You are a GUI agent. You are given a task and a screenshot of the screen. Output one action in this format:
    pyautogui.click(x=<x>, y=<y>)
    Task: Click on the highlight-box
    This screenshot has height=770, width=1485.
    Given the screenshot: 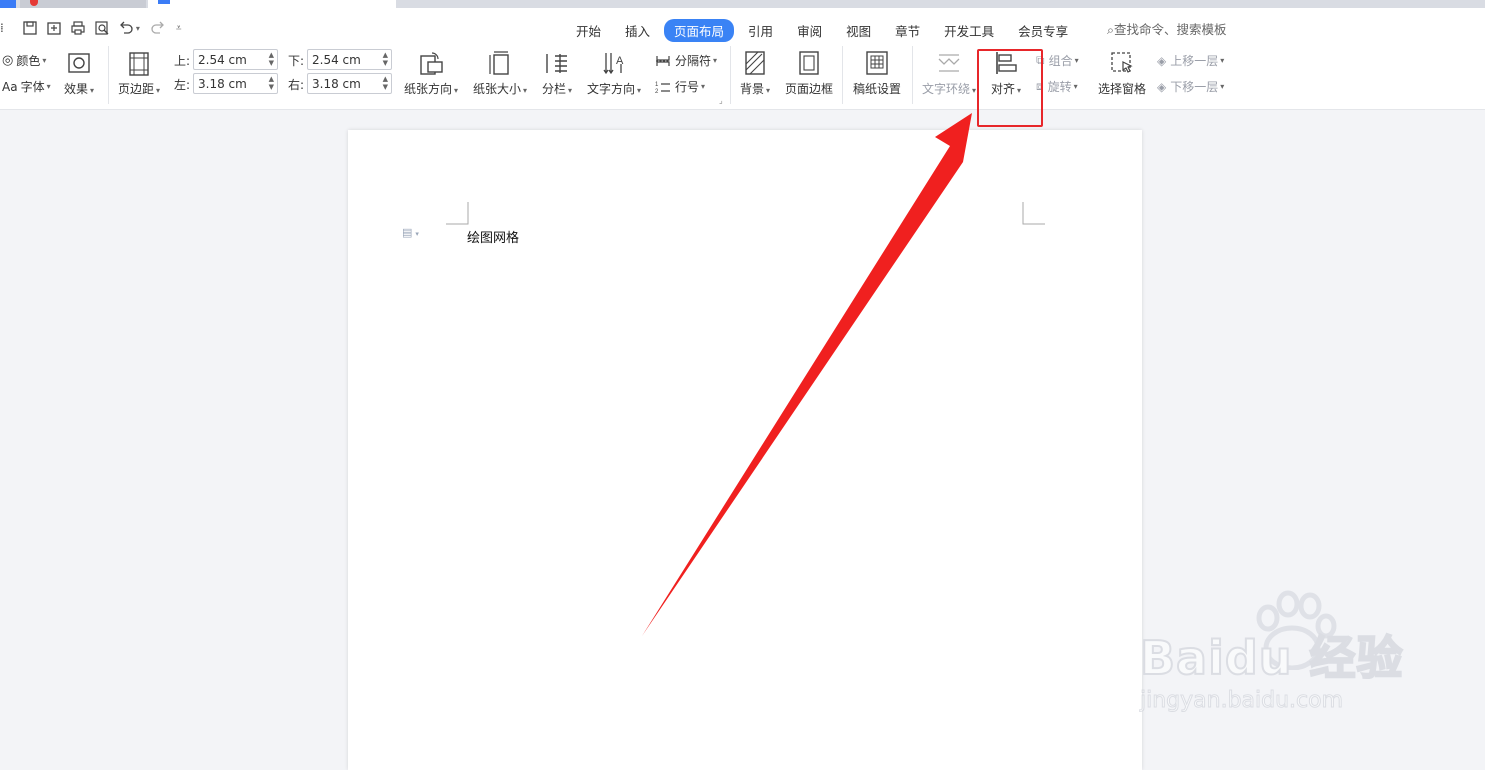 What is the action you would take?
    pyautogui.click(x=1010, y=88)
    